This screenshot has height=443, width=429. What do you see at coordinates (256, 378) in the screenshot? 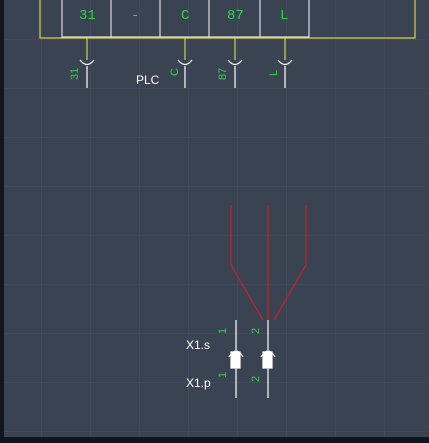
I see `pin-pin-2: 2` at bounding box center [256, 378].